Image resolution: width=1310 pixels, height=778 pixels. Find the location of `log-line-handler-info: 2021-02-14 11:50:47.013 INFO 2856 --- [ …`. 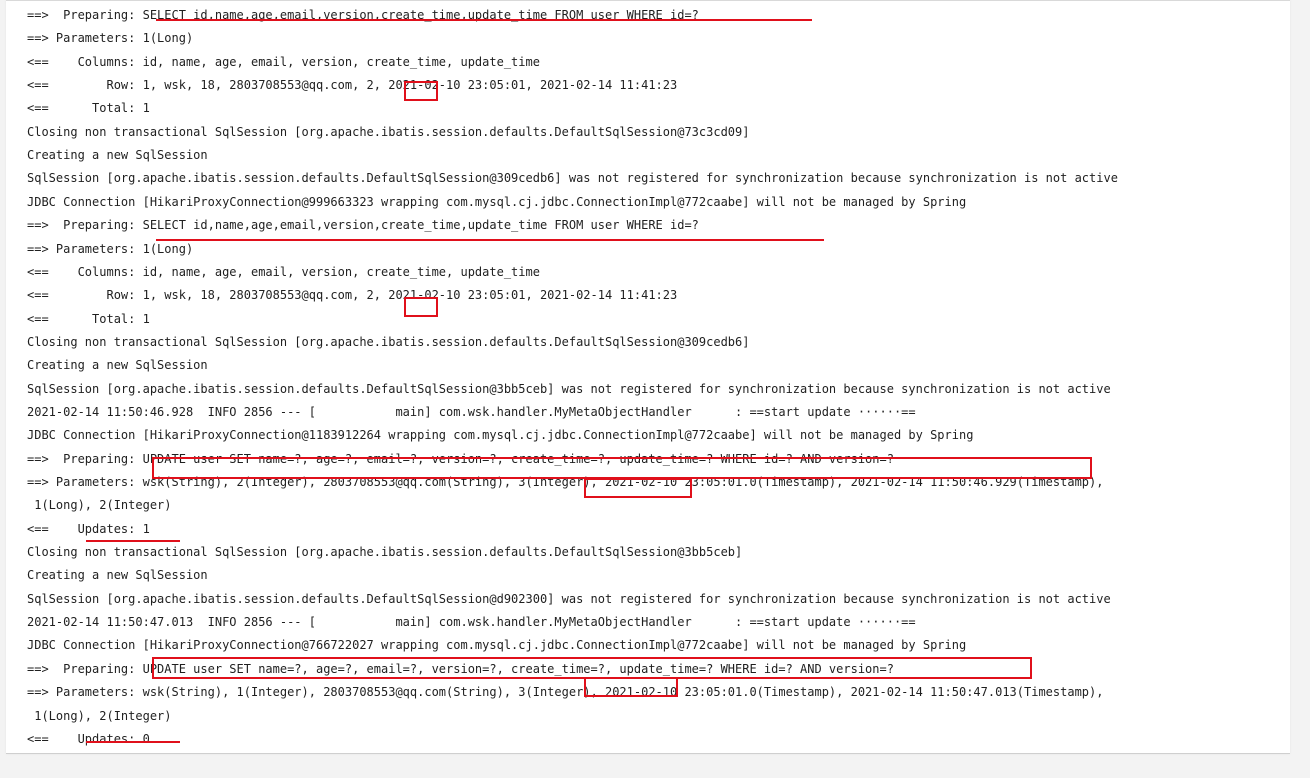

log-line-handler-info: 2021-02-14 11:50:47.013 INFO 2856 --- [ … is located at coordinates (471, 622).